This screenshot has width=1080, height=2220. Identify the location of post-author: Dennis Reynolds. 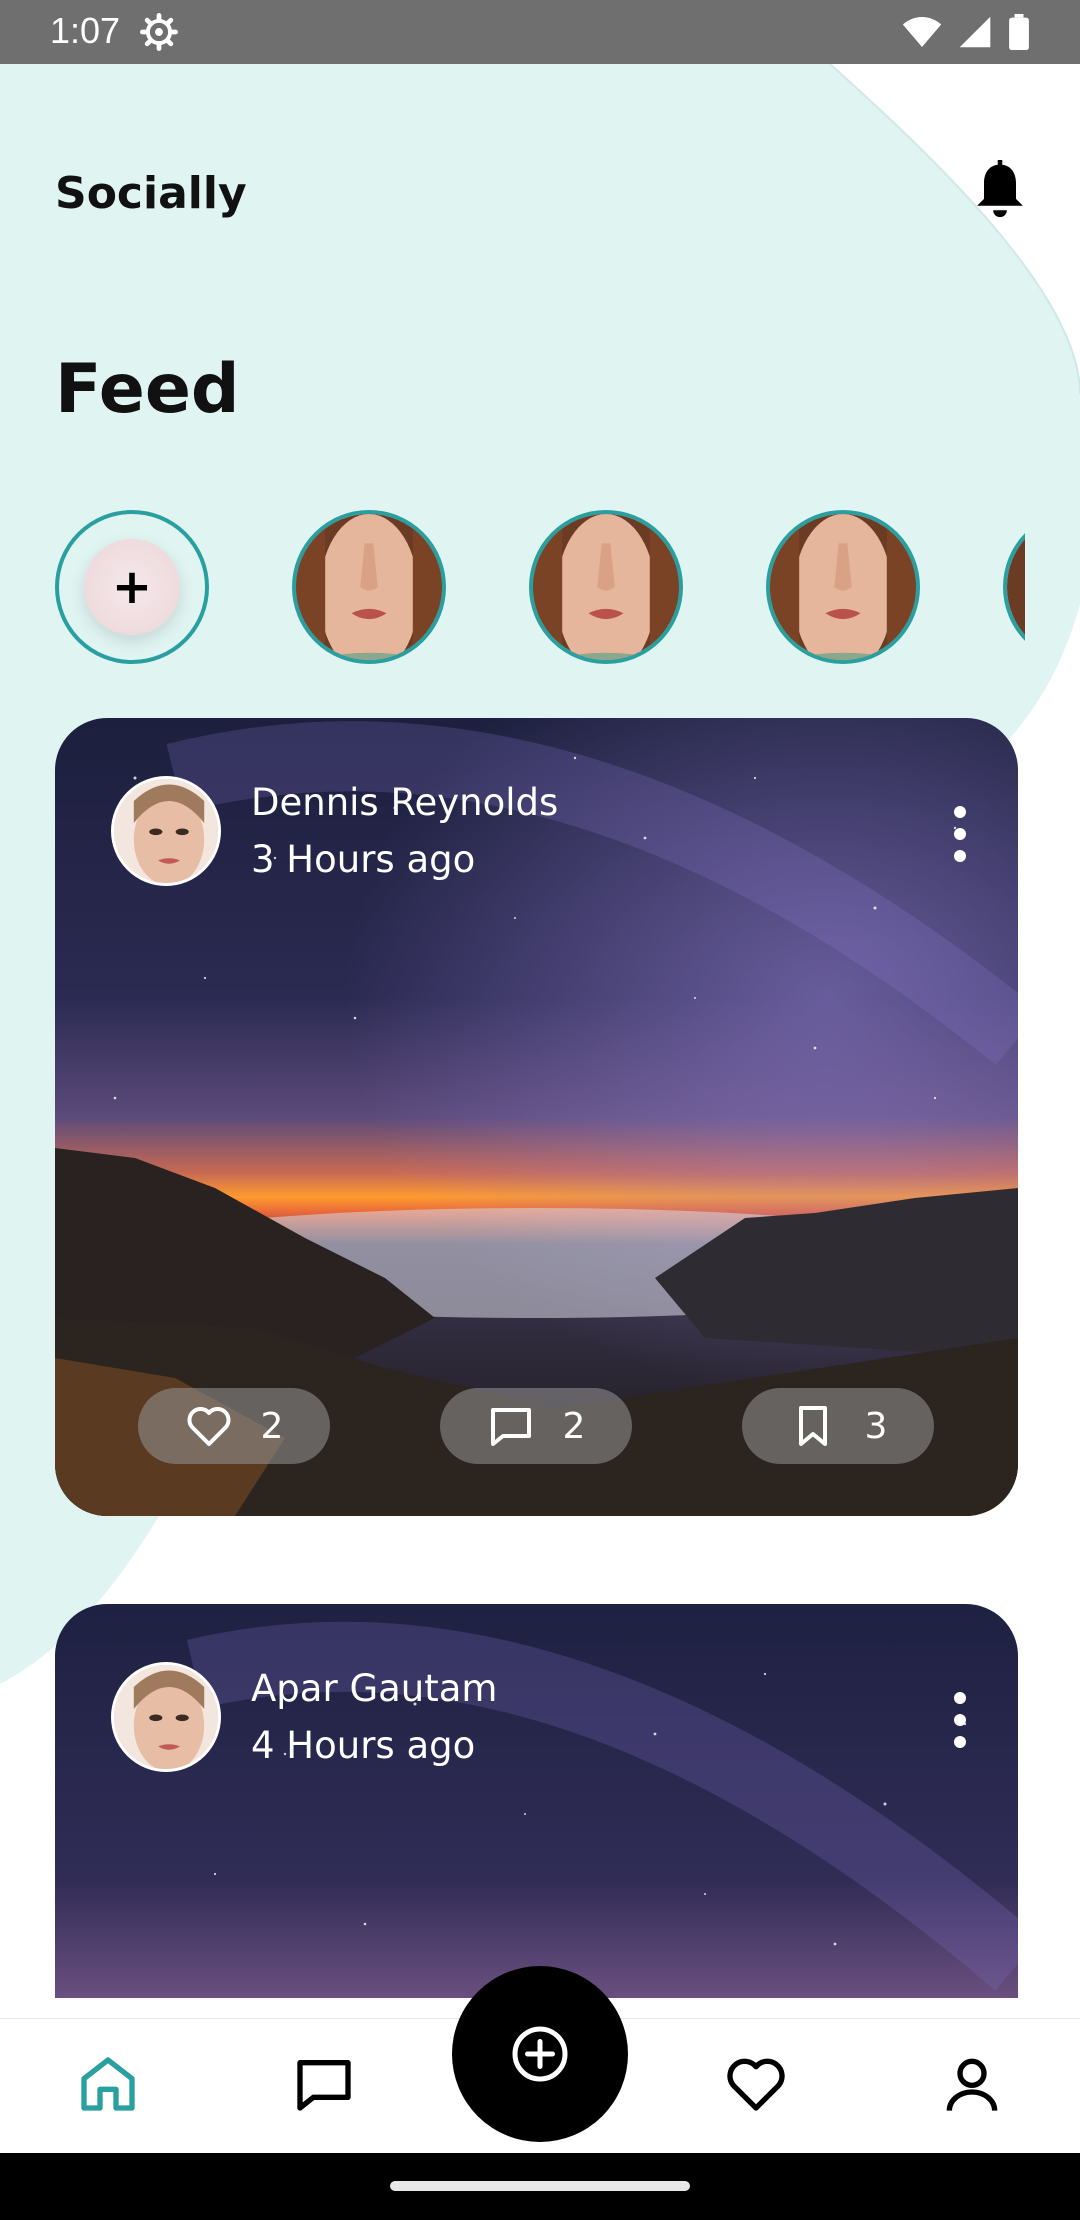
(404, 802).